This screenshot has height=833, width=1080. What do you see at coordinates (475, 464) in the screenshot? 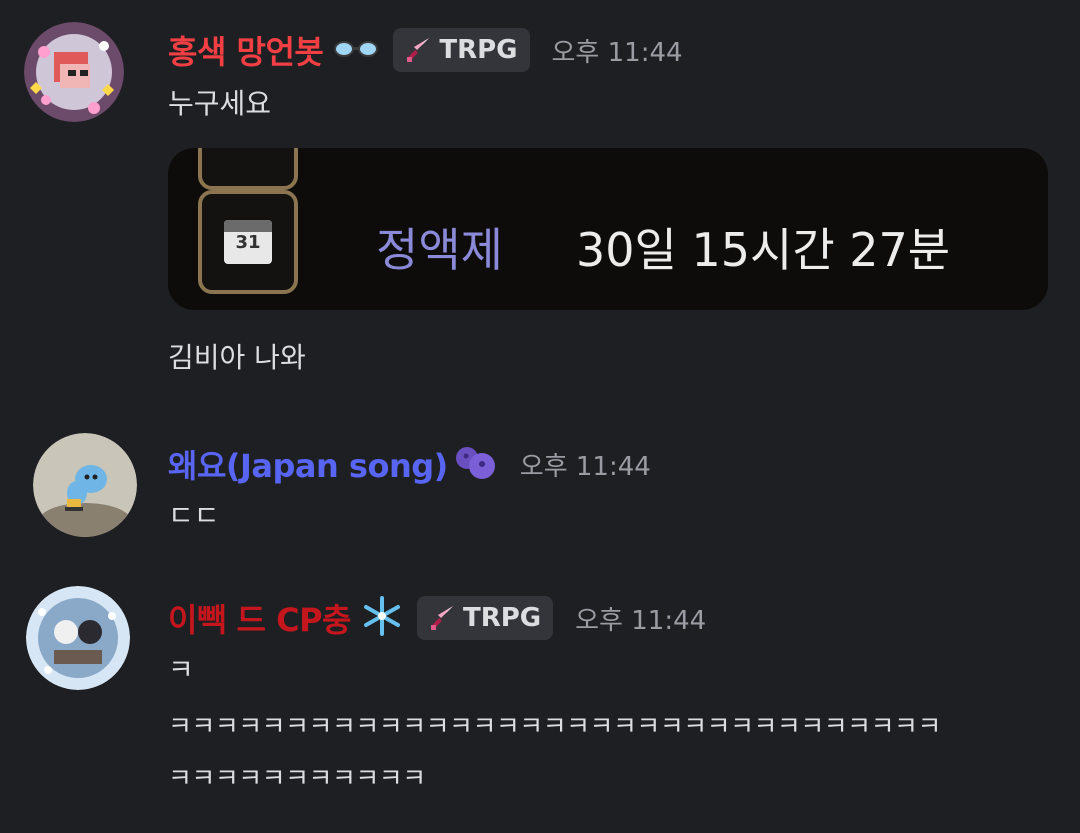
I see `blueberries-emoji-icon` at bounding box center [475, 464].